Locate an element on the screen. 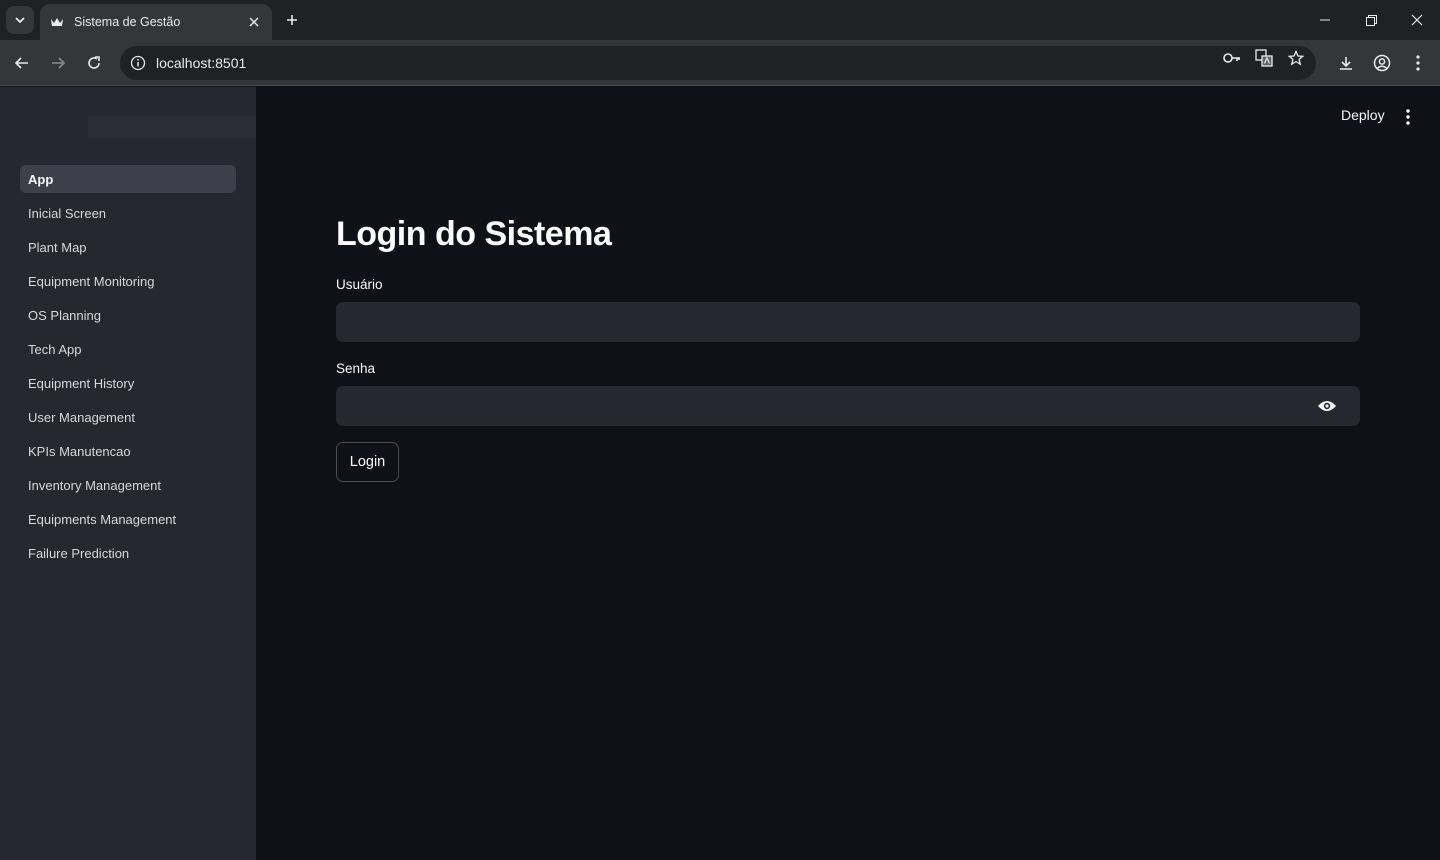  sidebar-item-label: Inicial Screen is located at coordinates (67, 213).